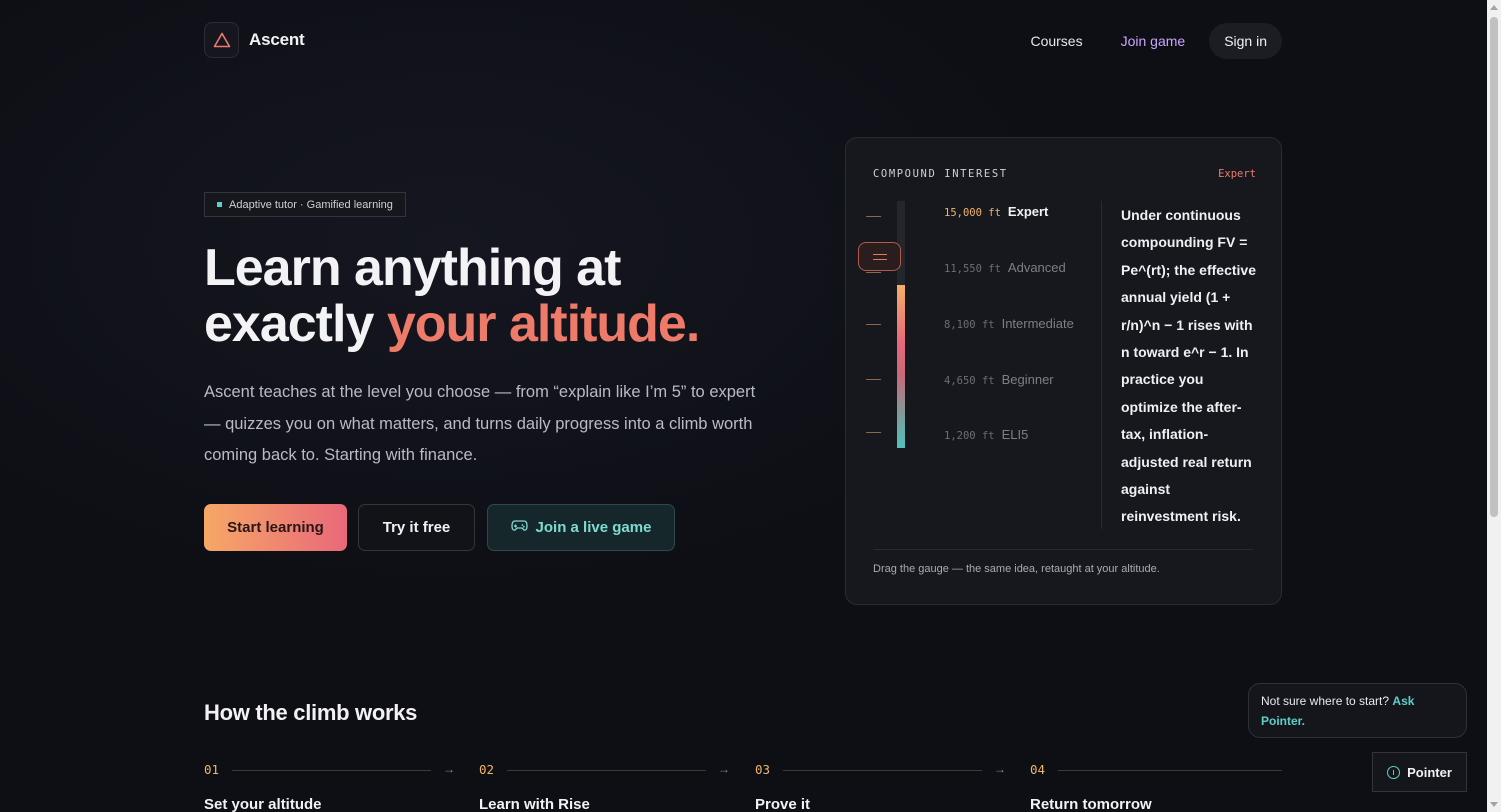  I want to click on drag-grip-icon, so click(879, 256).